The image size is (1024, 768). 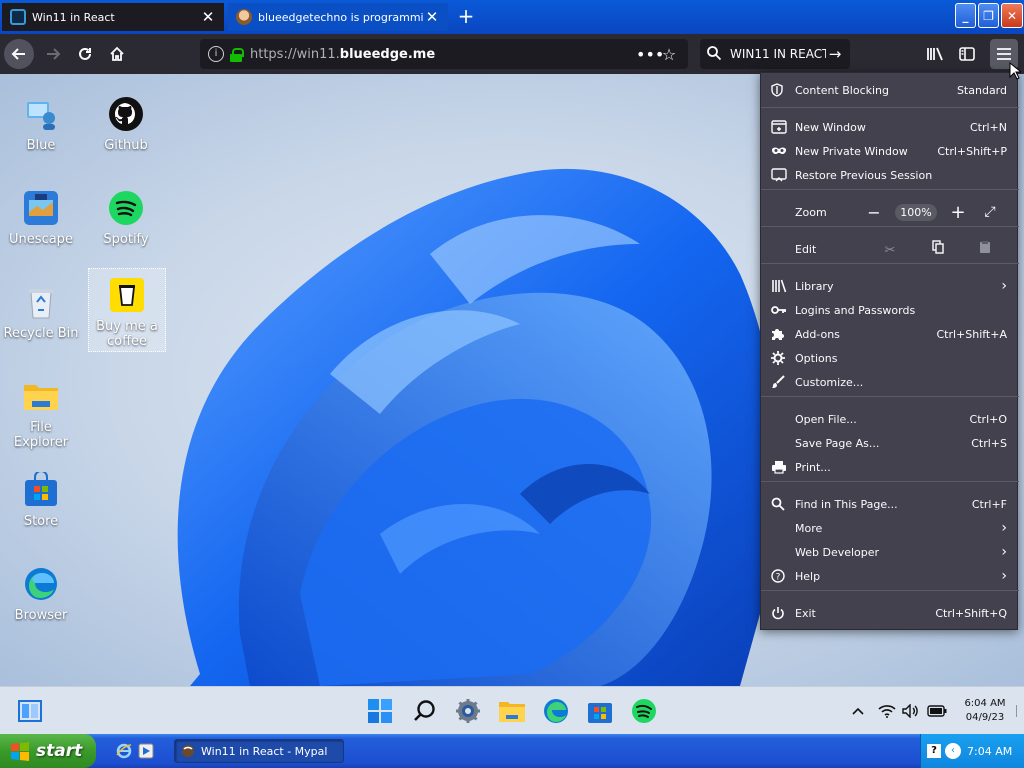 What do you see at coordinates (988, 127) in the screenshot?
I see `shortcut-label: Ctrl+N` at bounding box center [988, 127].